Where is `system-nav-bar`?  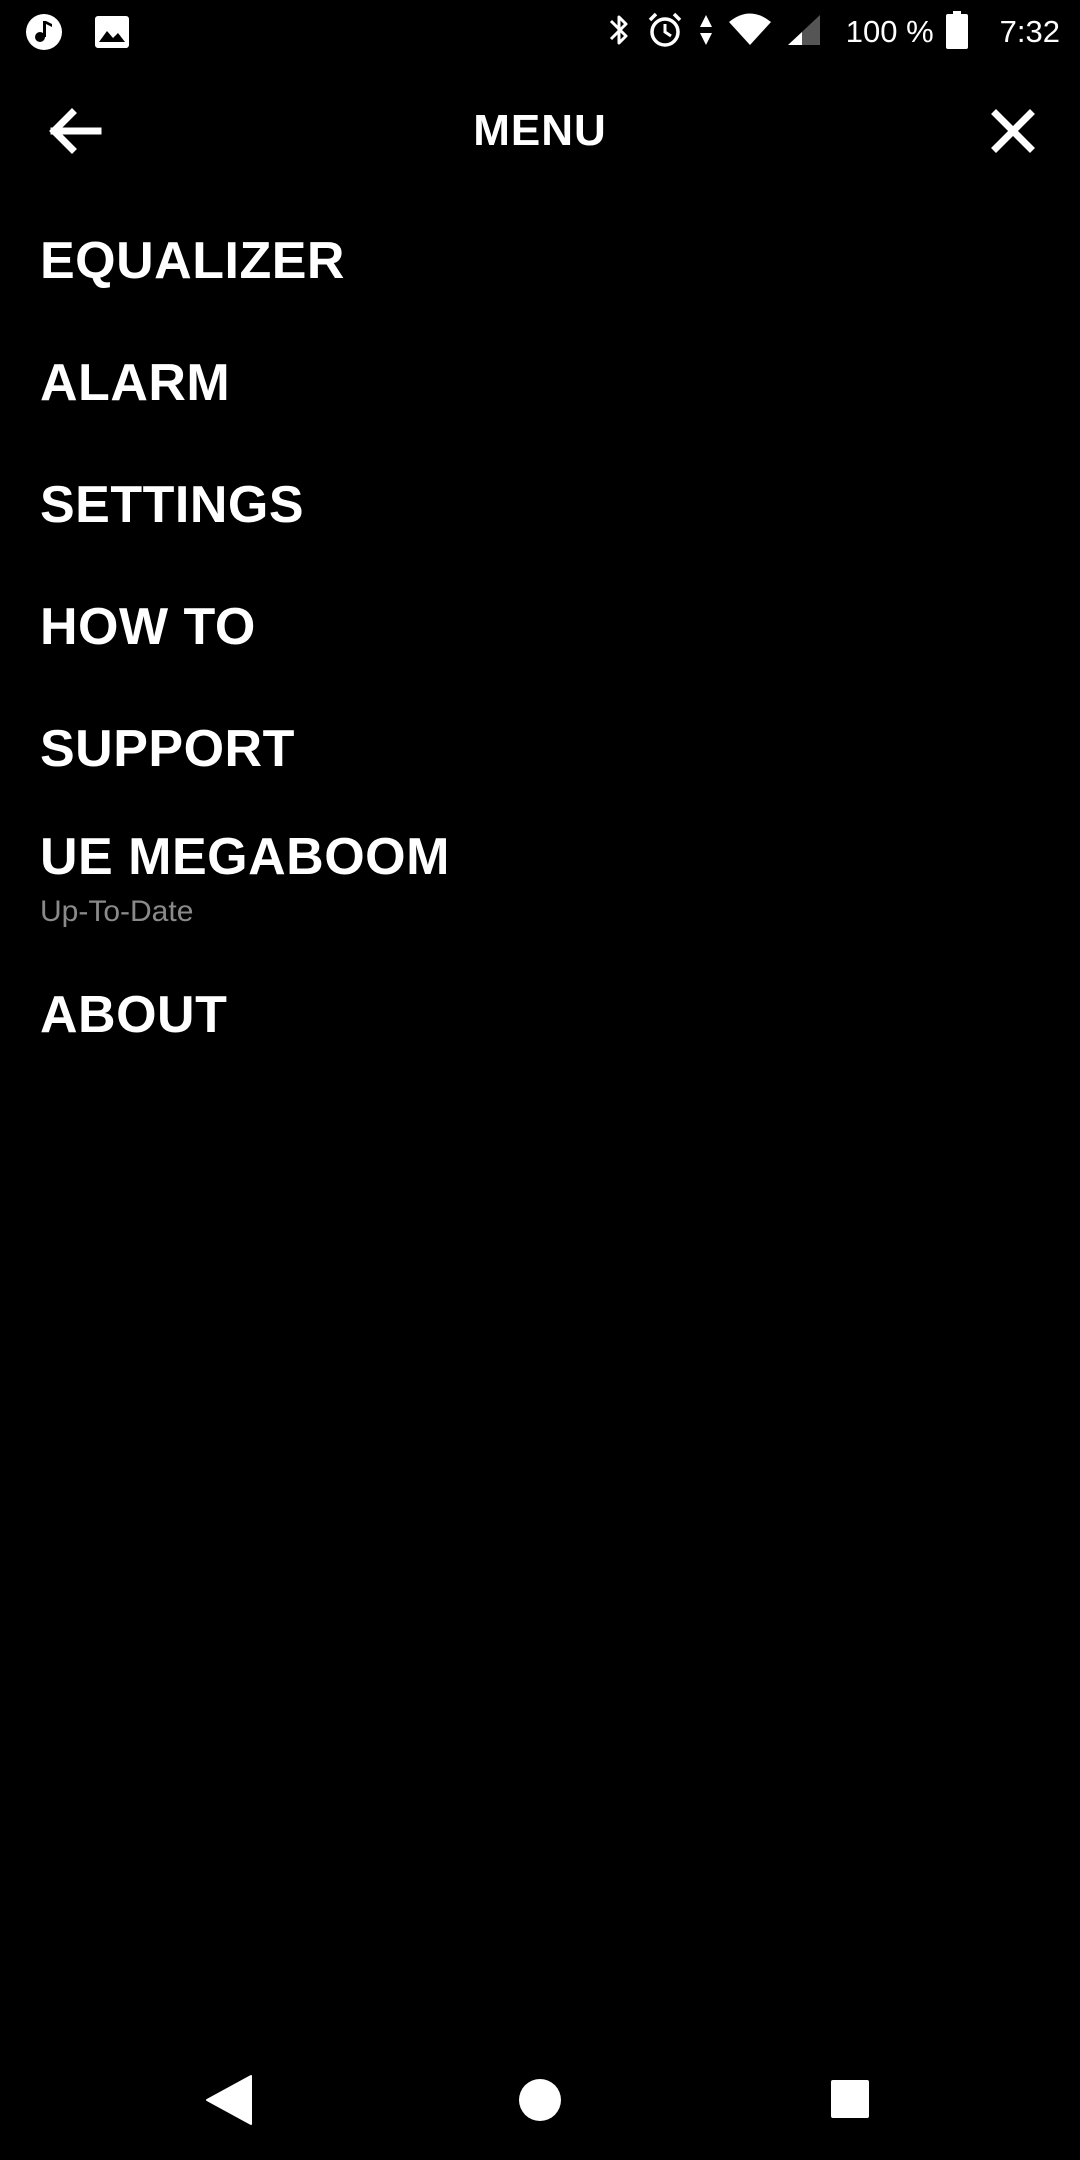
system-nav-bar is located at coordinates (540, 2100).